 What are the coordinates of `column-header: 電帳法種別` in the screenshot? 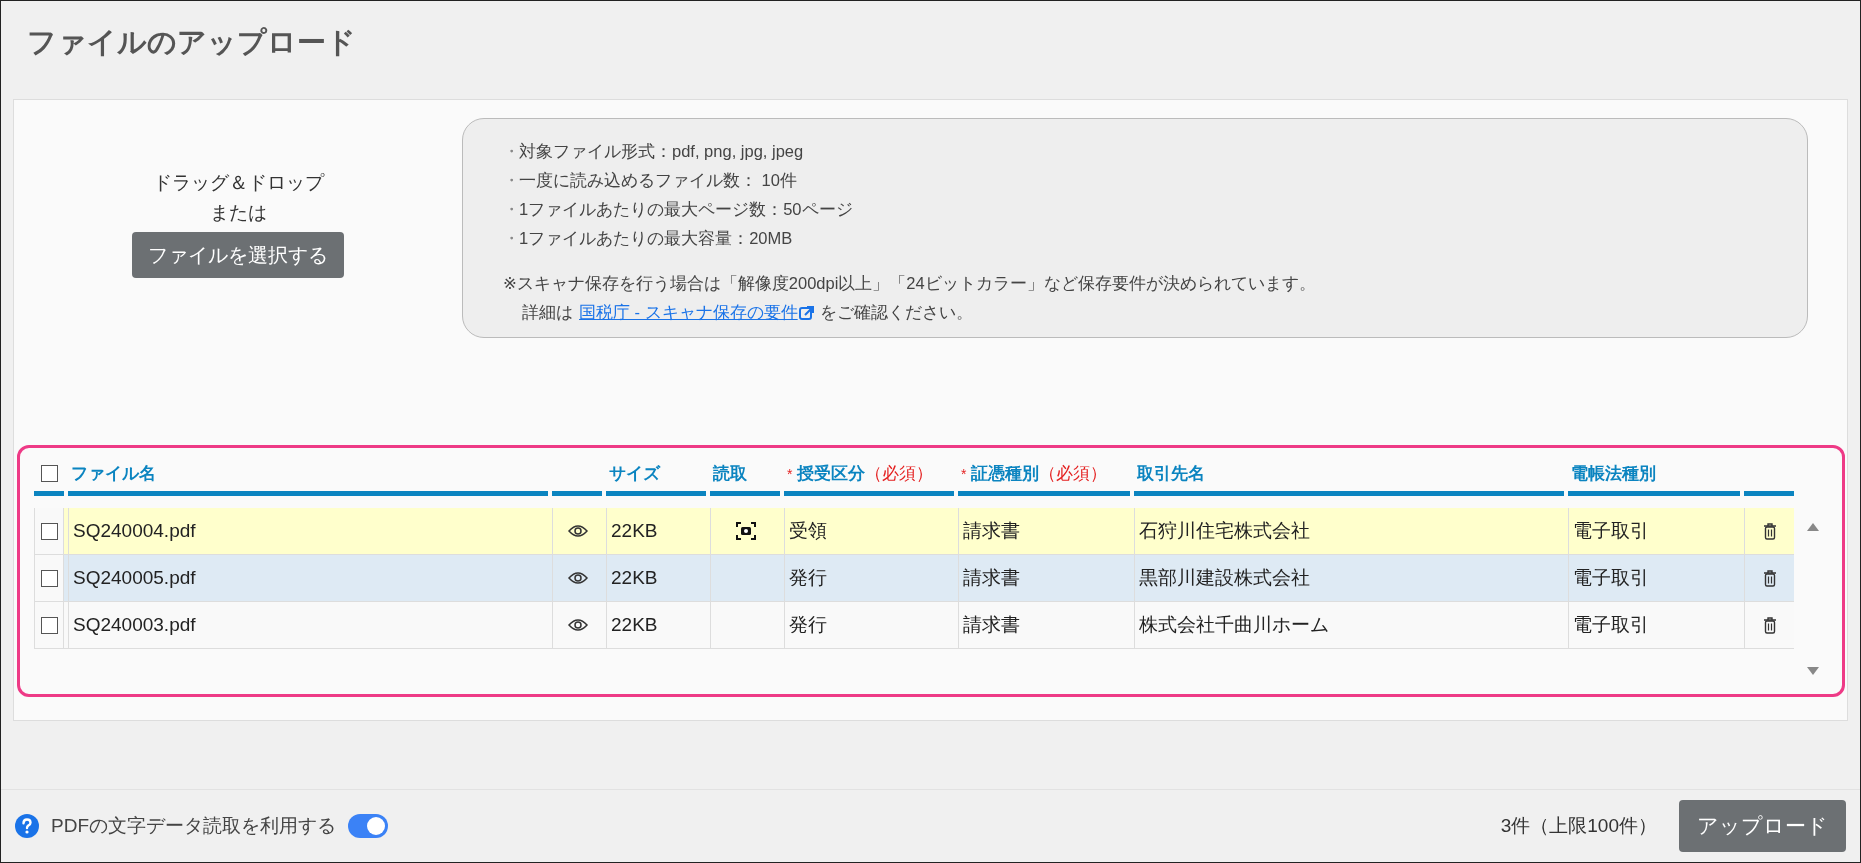 It's located at (1613, 474).